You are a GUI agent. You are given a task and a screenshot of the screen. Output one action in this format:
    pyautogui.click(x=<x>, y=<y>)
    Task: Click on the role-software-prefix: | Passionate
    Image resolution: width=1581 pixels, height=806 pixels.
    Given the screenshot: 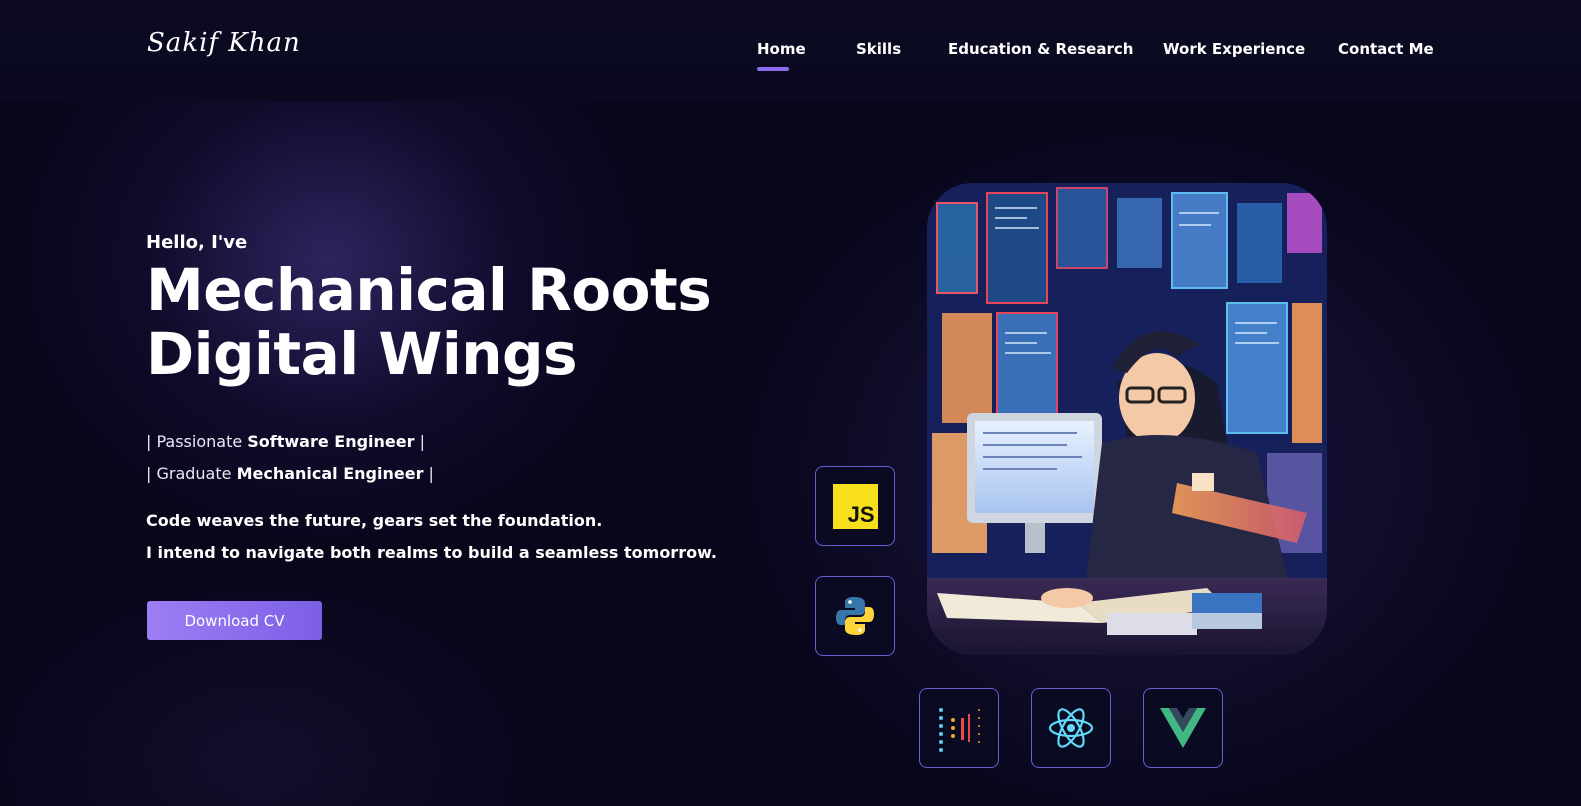 What is the action you would take?
    pyautogui.click(x=197, y=441)
    